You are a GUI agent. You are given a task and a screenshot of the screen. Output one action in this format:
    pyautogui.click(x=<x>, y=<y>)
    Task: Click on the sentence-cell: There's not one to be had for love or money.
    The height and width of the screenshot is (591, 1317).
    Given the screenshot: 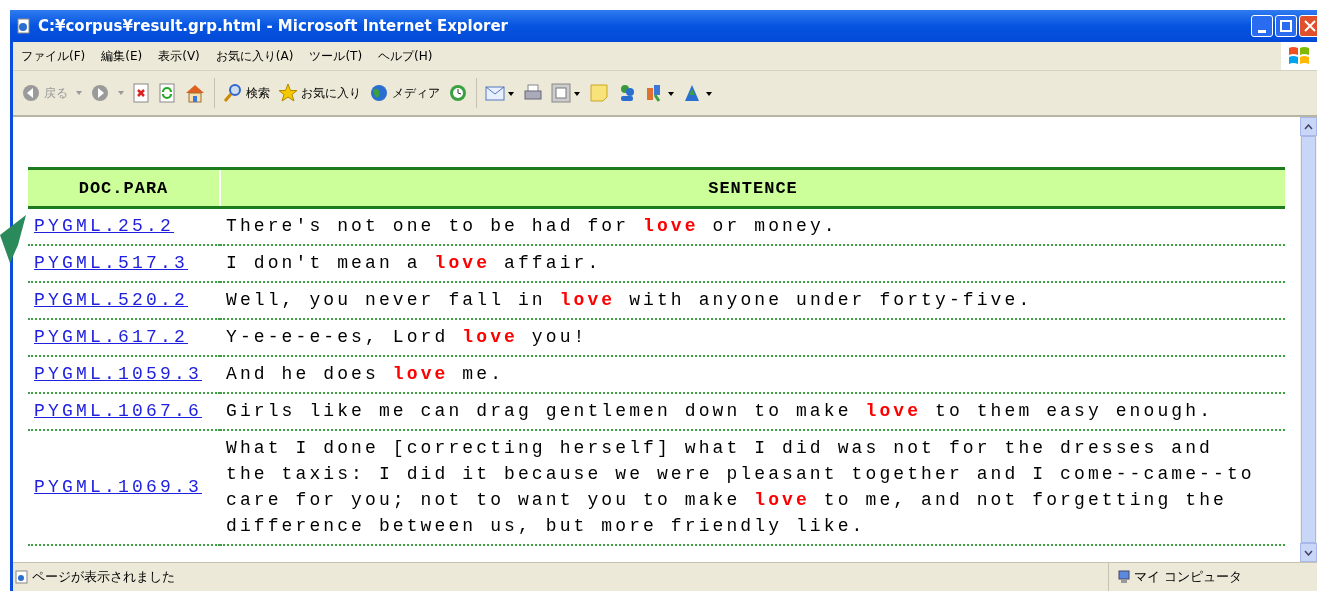 What is the action you would take?
    pyautogui.click(x=752, y=226)
    